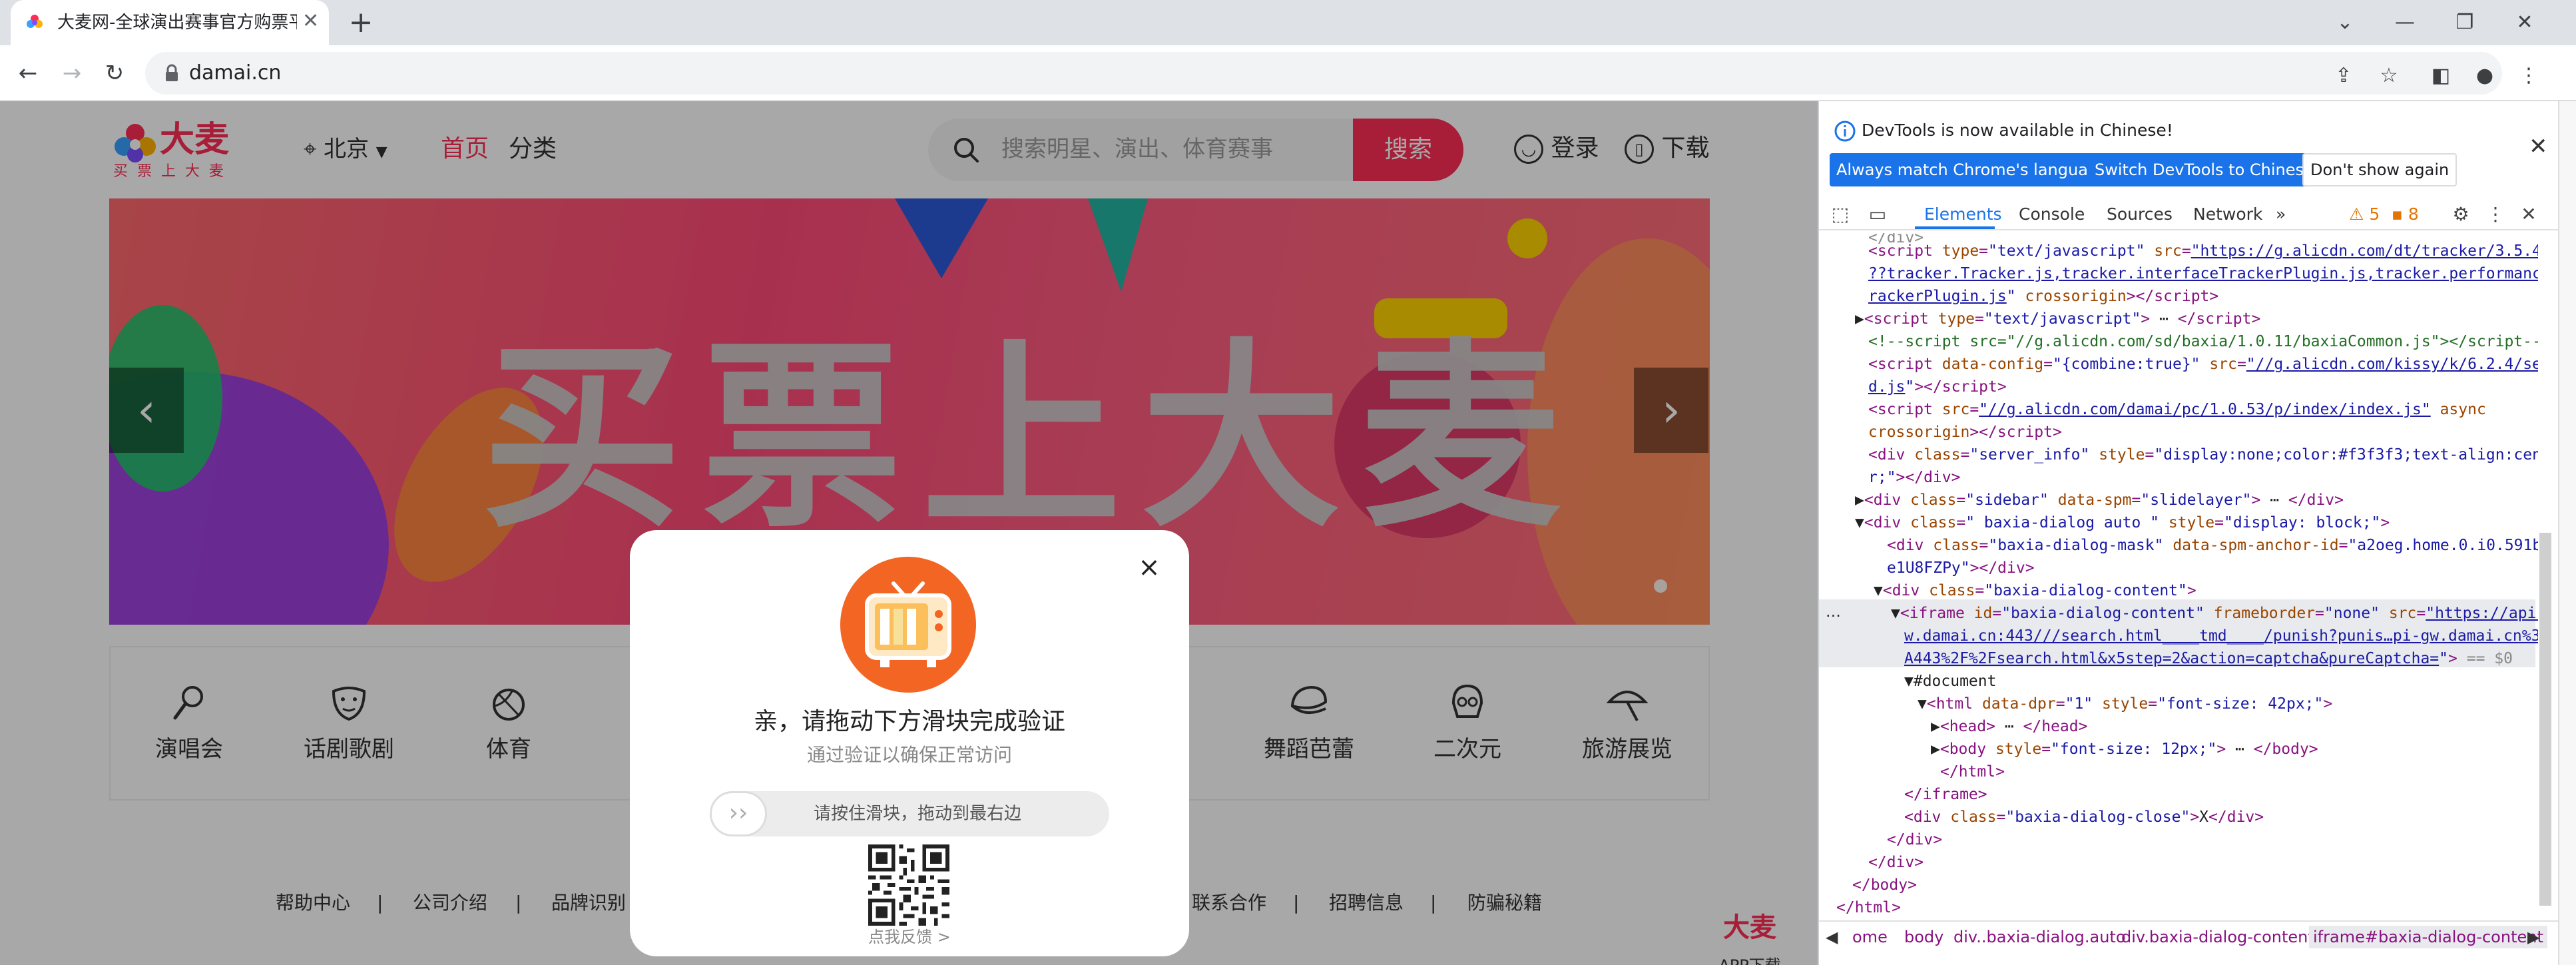  What do you see at coordinates (2461, 215) in the screenshot?
I see `settings-gear-icon: ⚙` at bounding box center [2461, 215].